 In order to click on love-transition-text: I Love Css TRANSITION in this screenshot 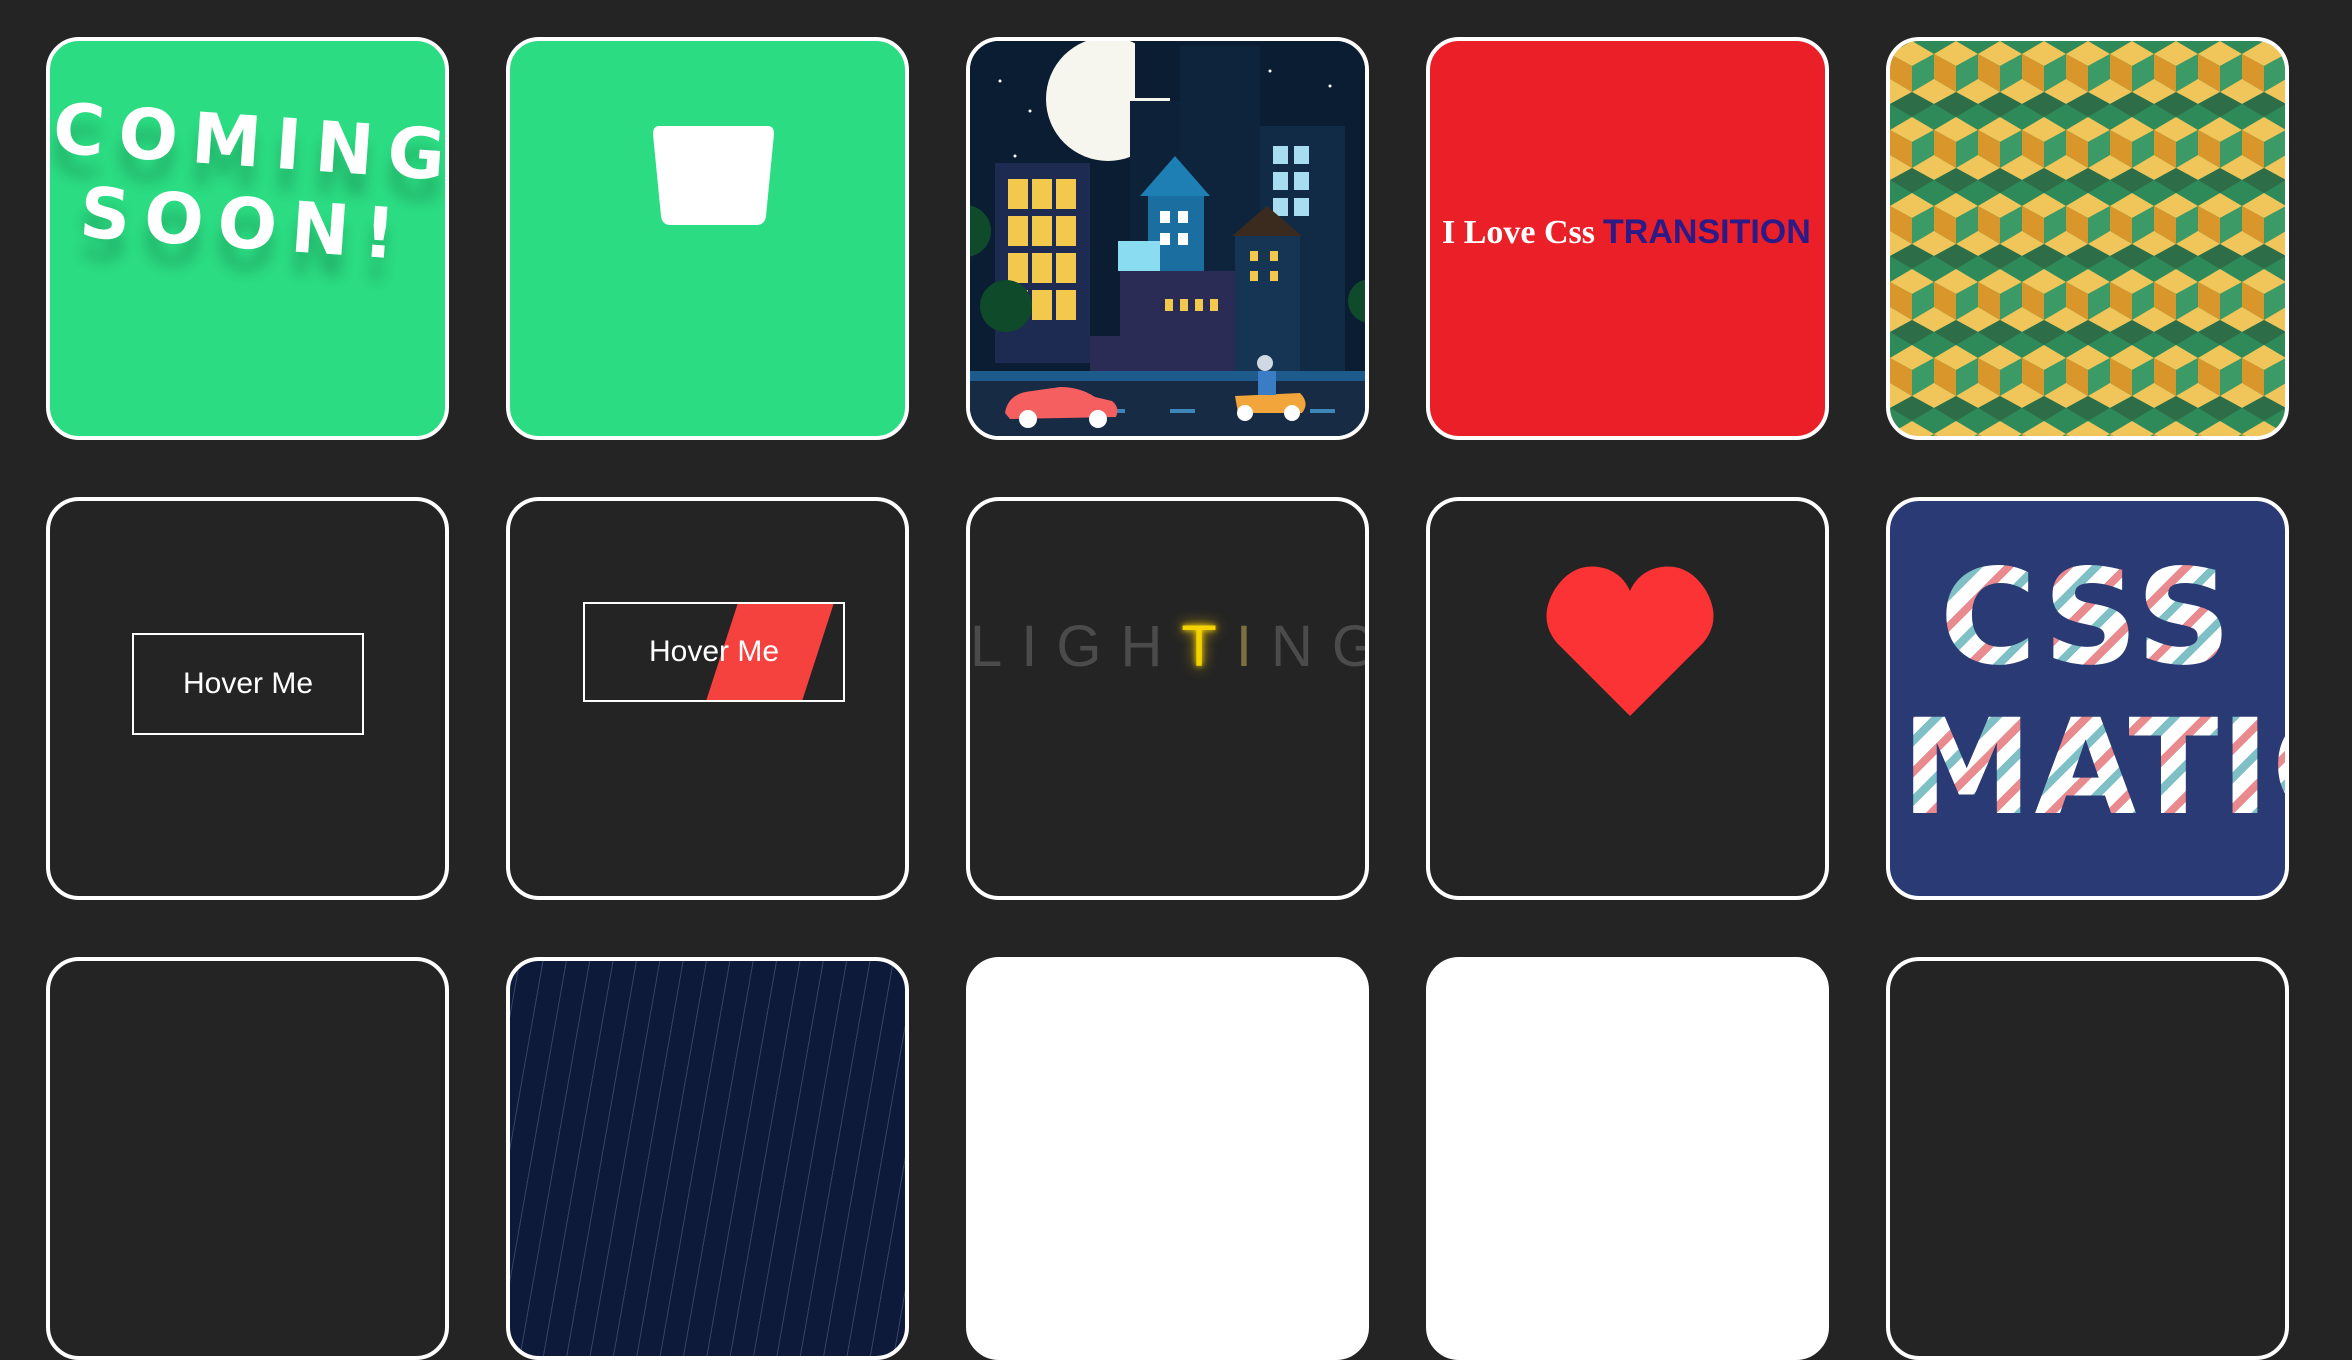, I will do `click(1626, 232)`.